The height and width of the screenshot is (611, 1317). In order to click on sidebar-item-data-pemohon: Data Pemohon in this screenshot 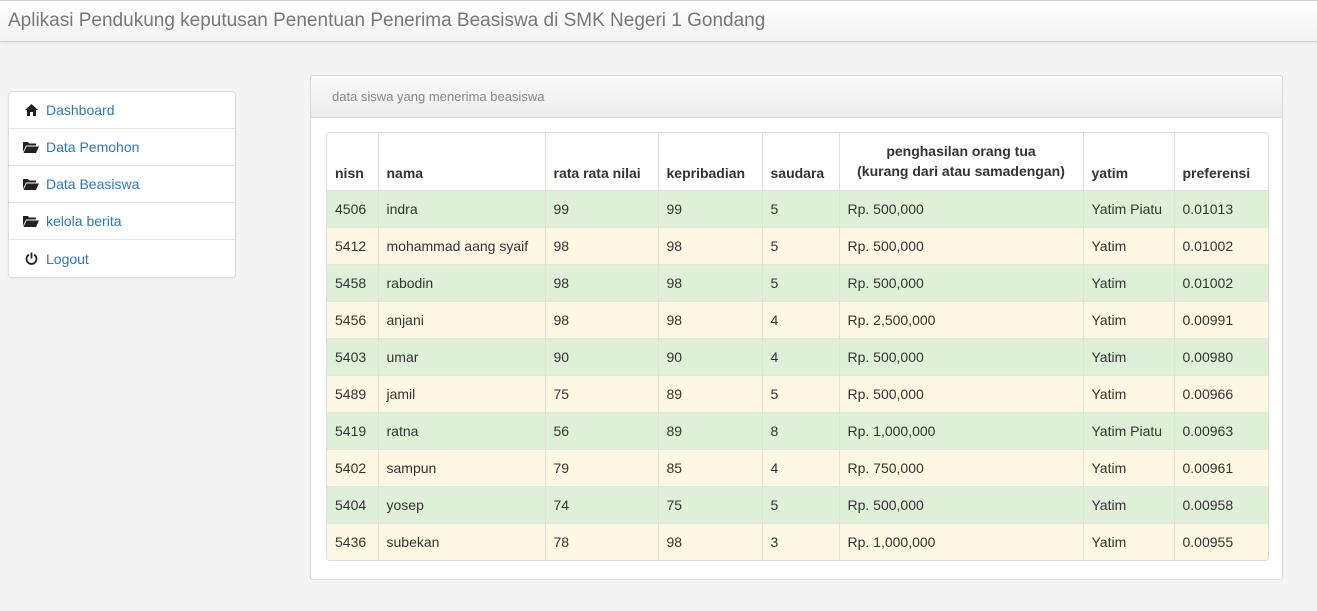, I will do `click(122, 147)`.